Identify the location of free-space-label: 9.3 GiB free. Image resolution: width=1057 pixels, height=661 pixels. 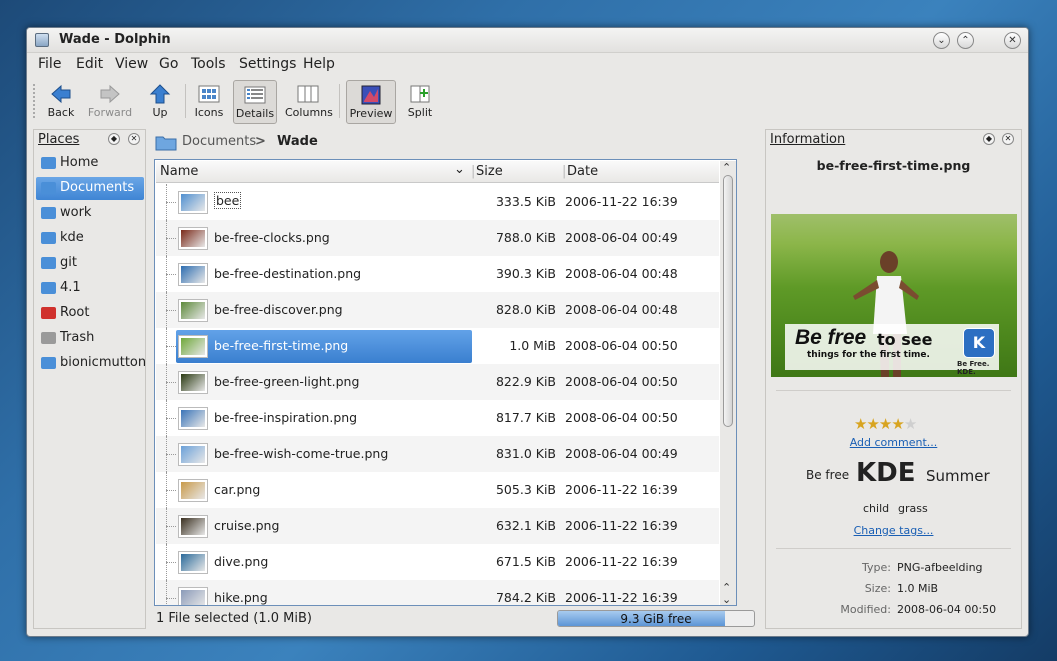
(656, 619).